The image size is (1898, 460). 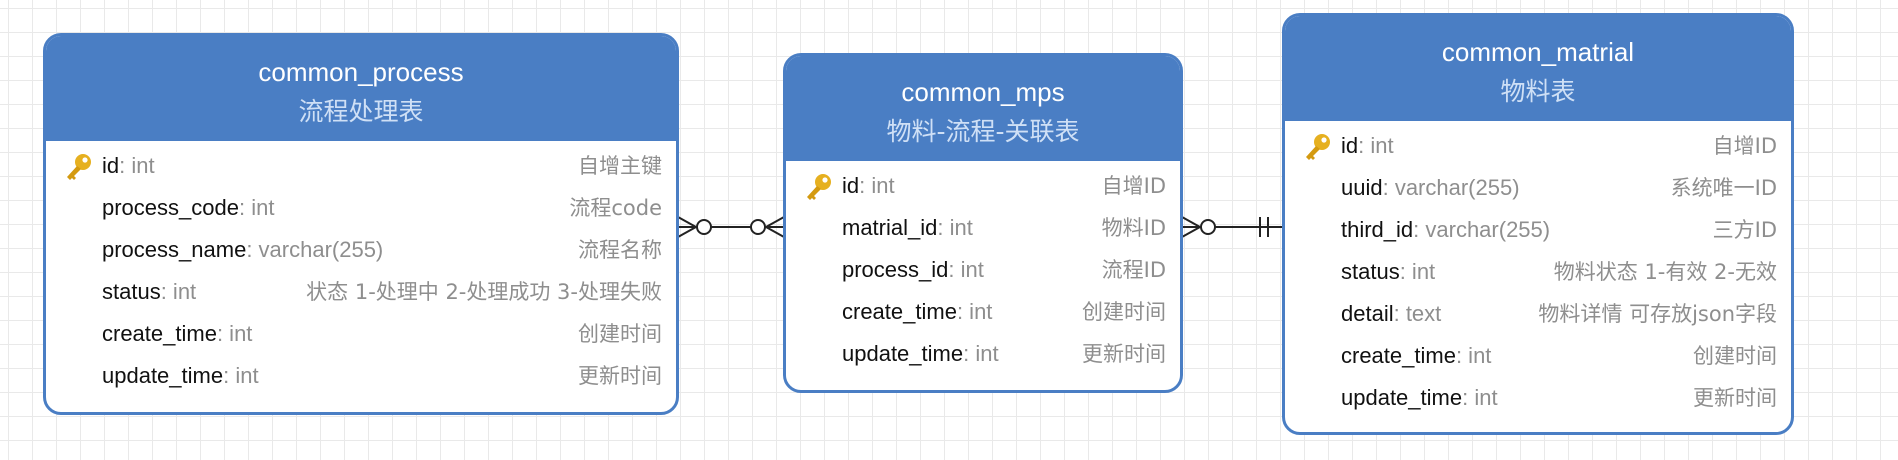 What do you see at coordinates (1377, 229) in the screenshot?
I see `field-name: third_id` at bounding box center [1377, 229].